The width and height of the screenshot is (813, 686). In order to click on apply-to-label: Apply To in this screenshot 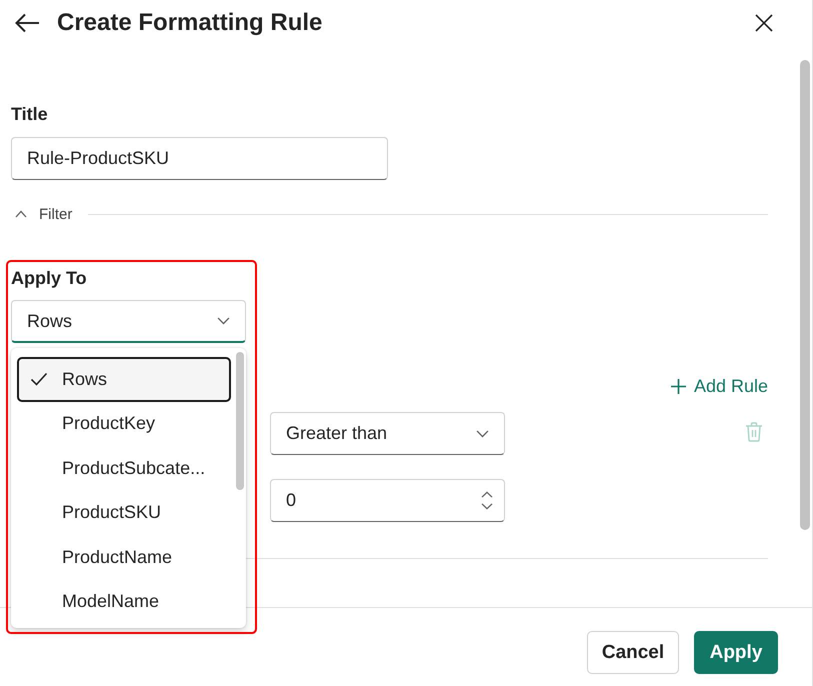, I will do `click(49, 278)`.